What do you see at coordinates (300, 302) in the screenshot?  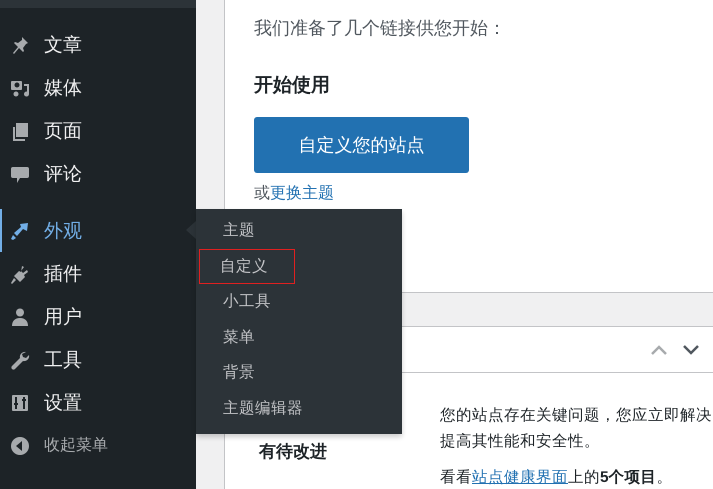 I see `submenu-item: 小工具` at bounding box center [300, 302].